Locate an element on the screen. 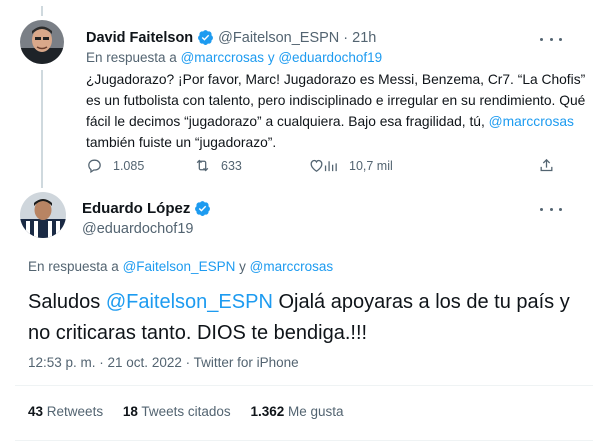 This screenshot has width=608, height=448. author-handle: @eduardochof19 is located at coordinates (137, 229).